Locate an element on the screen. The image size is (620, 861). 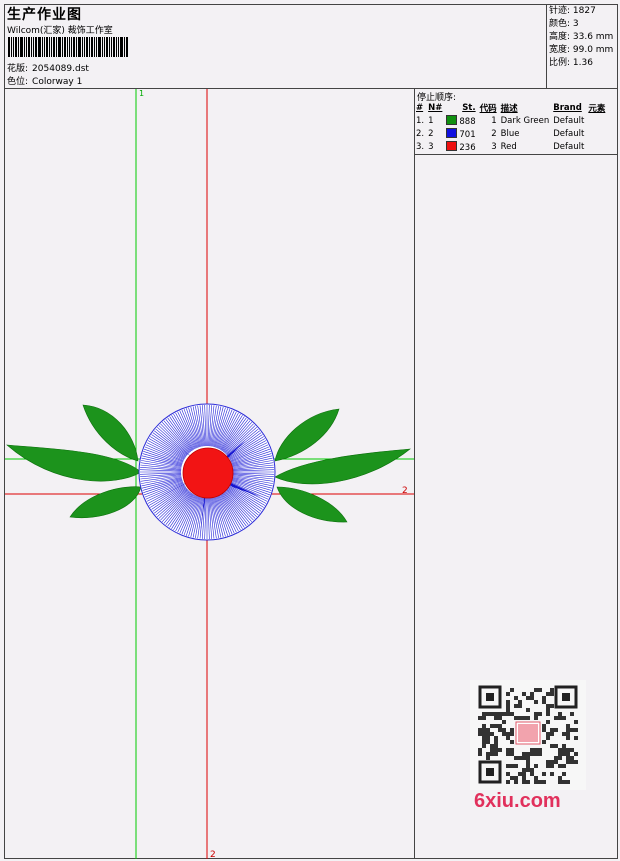
colorway-row: 色位: Colorway 1 is located at coordinates (44, 80).